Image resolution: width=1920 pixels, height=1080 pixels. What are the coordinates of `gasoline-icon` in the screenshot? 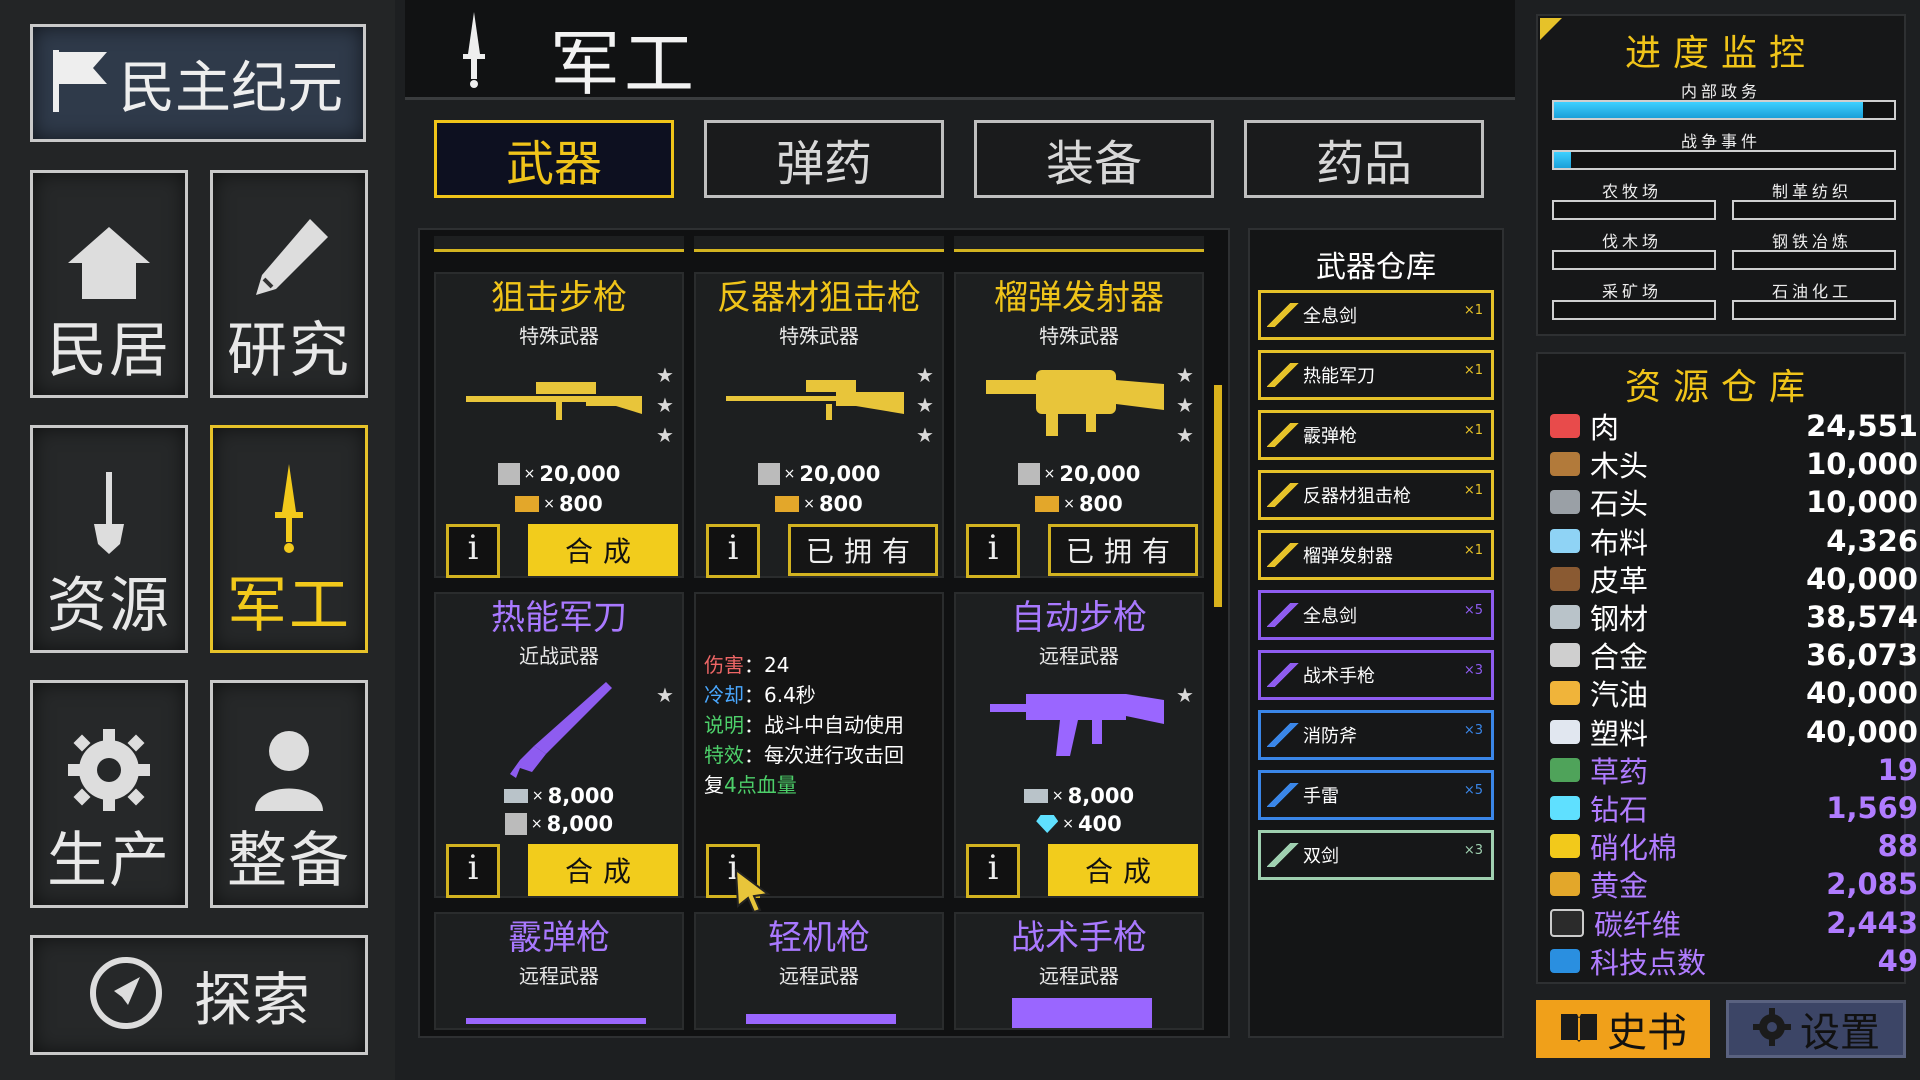 It's located at (1565, 693).